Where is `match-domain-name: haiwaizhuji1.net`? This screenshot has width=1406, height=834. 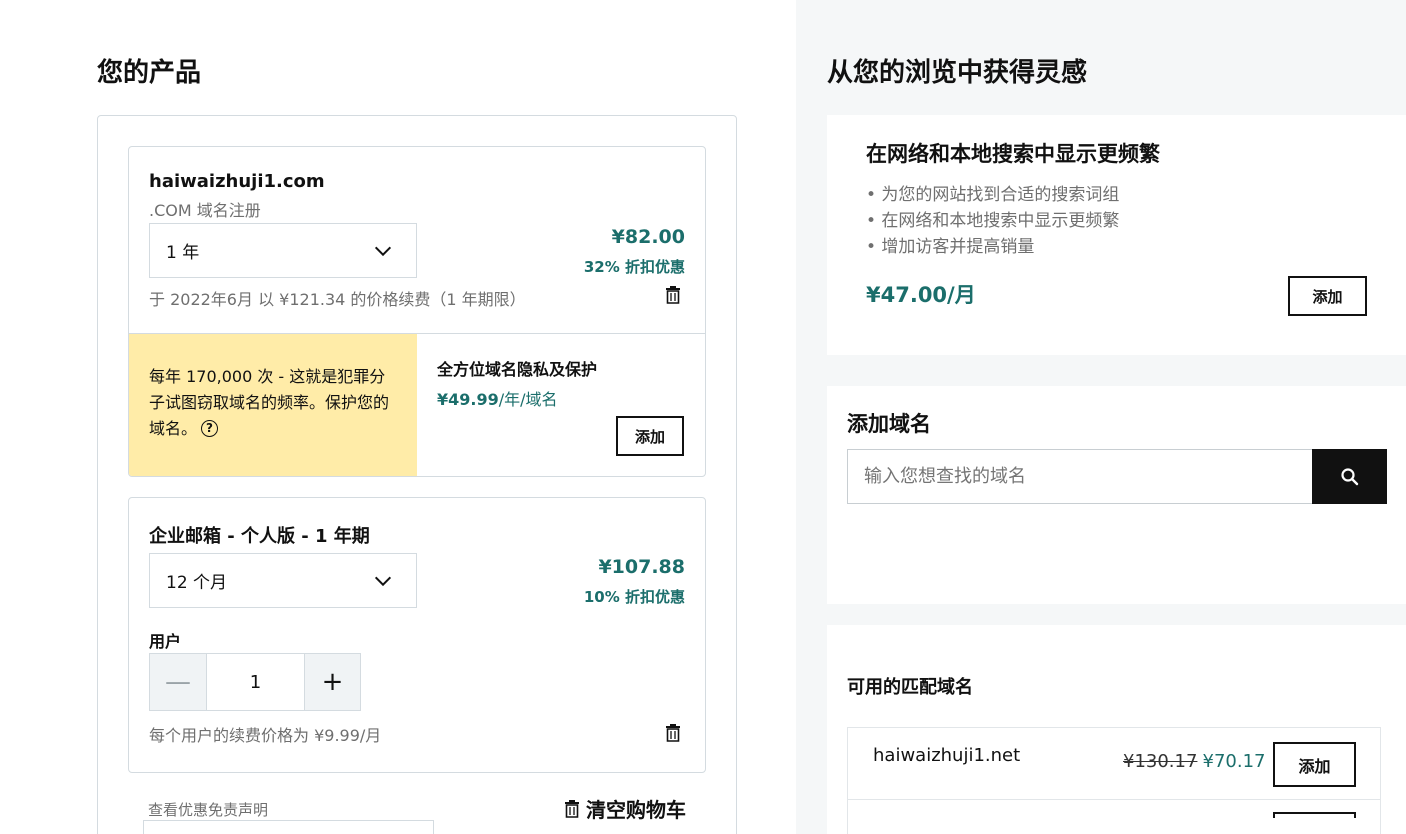 match-domain-name: haiwaizhuji1.net is located at coordinates (947, 755).